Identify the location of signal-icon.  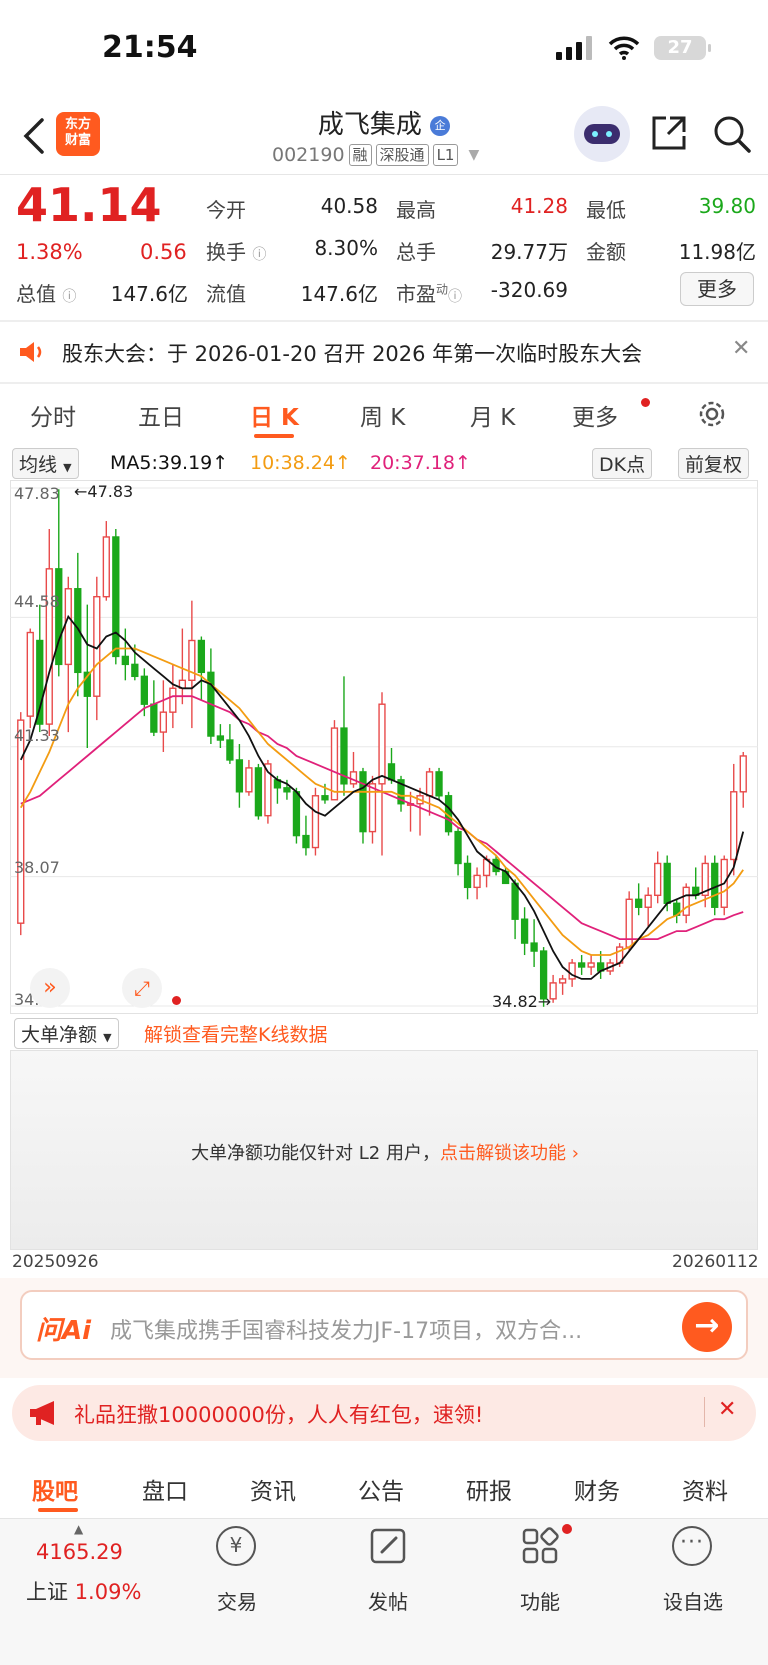
(574, 48).